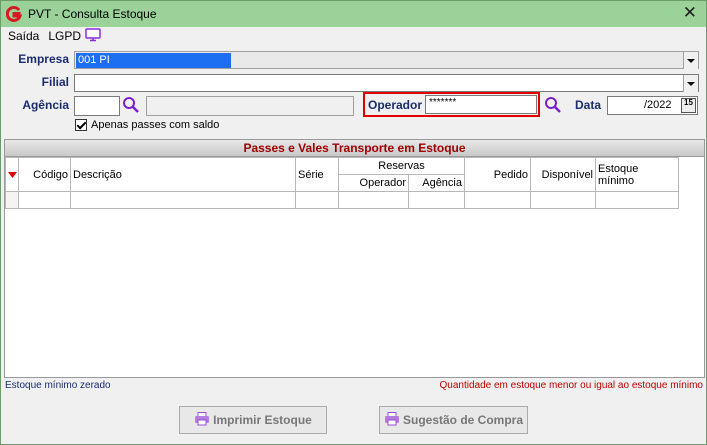 This screenshot has height=445, width=707. Describe the element at coordinates (45, 105) in the screenshot. I see `agencia-label: Agência` at that location.